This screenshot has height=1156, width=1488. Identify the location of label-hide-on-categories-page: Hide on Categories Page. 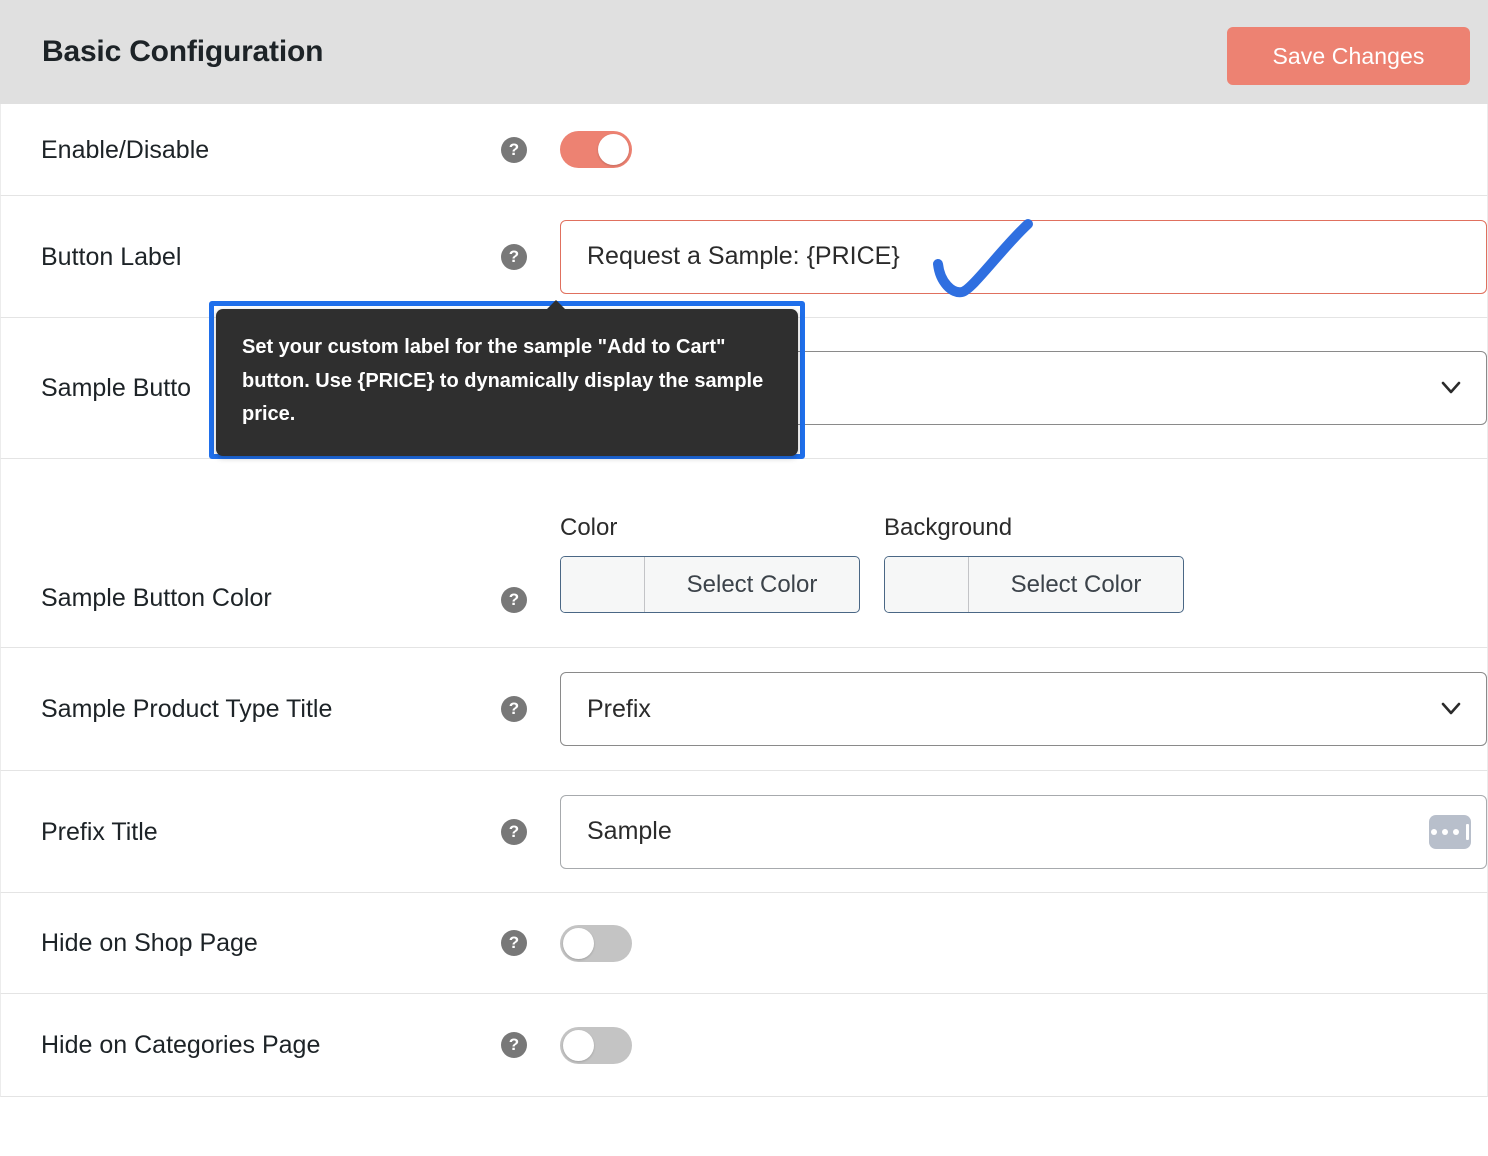
(181, 1045).